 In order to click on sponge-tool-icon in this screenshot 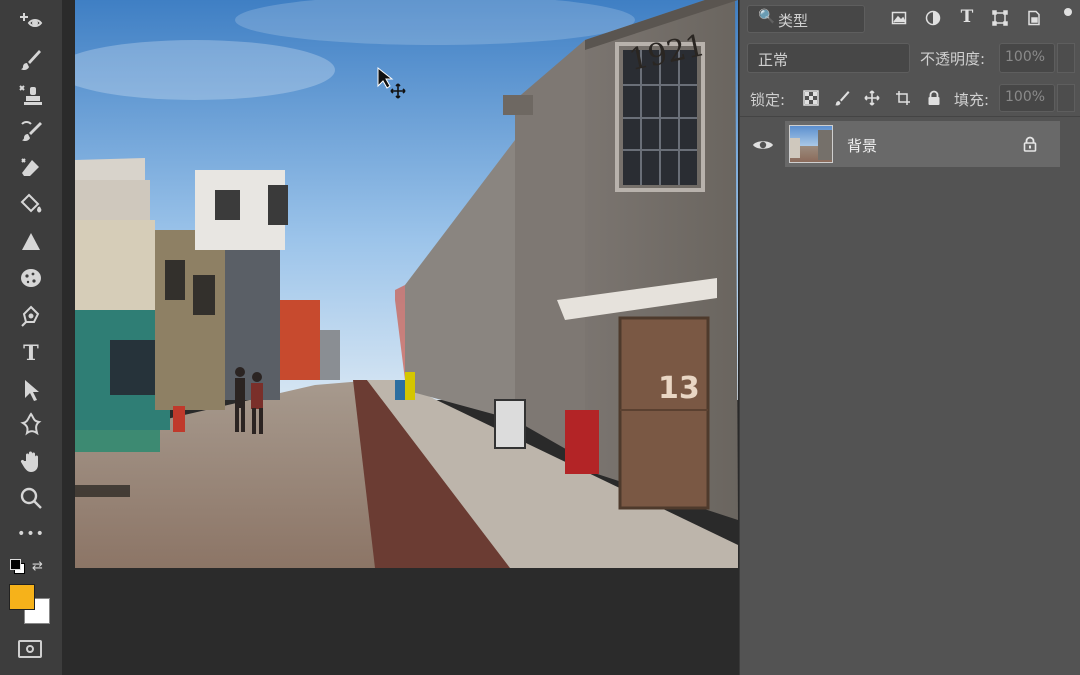, I will do `click(31, 278)`.